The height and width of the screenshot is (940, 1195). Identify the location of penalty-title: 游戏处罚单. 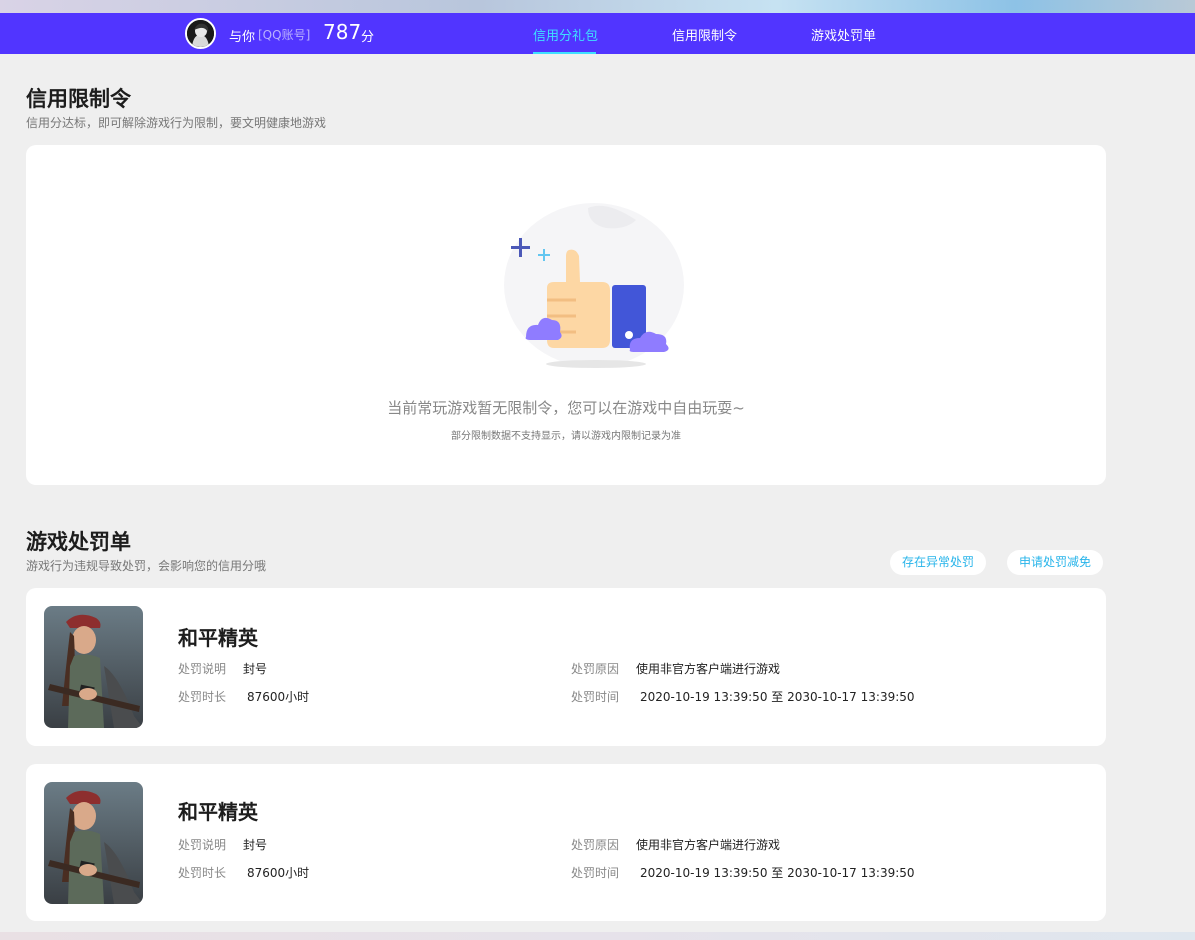
(78, 542).